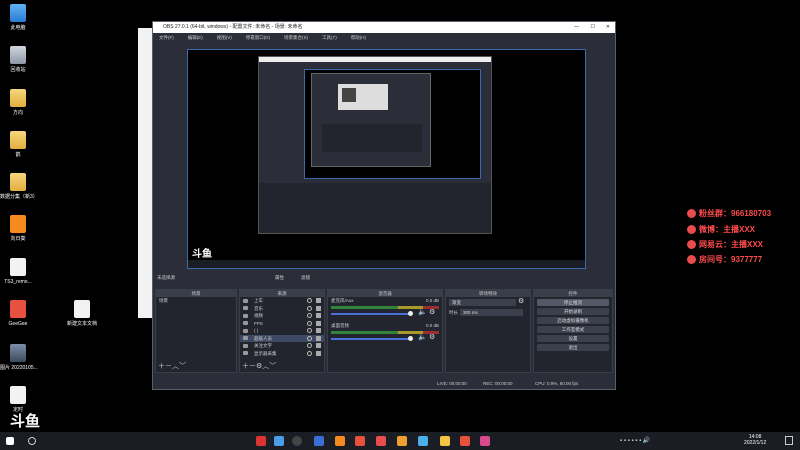 This screenshot has height=450, width=800. What do you see at coordinates (646, 441) in the screenshot?
I see `volume-icon: 🔊` at bounding box center [646, 441].